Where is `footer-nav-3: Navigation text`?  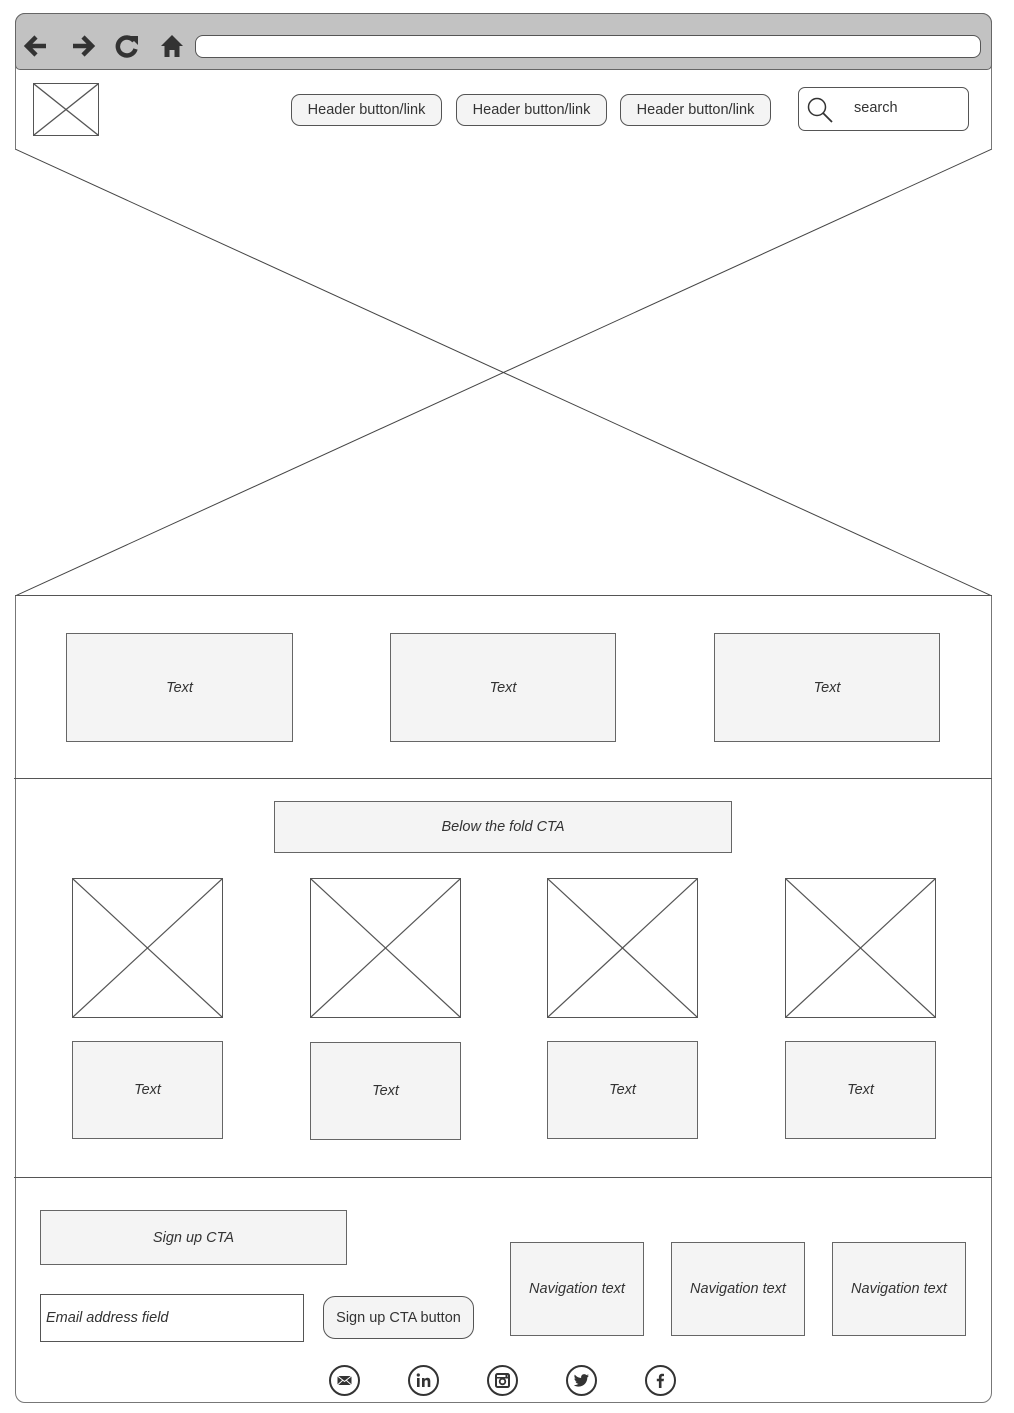
footer-nav-3: Navigation text is located at coordinates (899, 1289).